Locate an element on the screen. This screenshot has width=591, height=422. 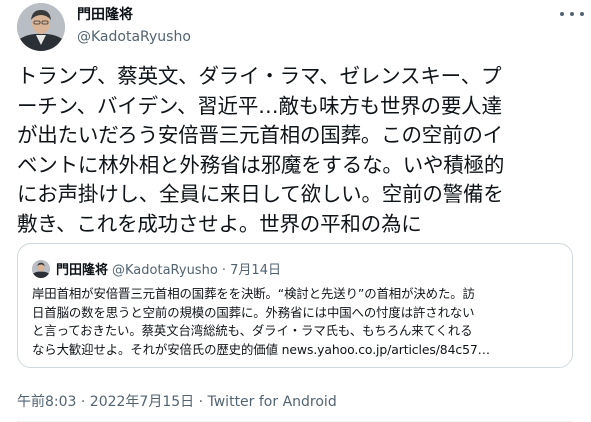
more-icon is located at coordinates (562, 14).